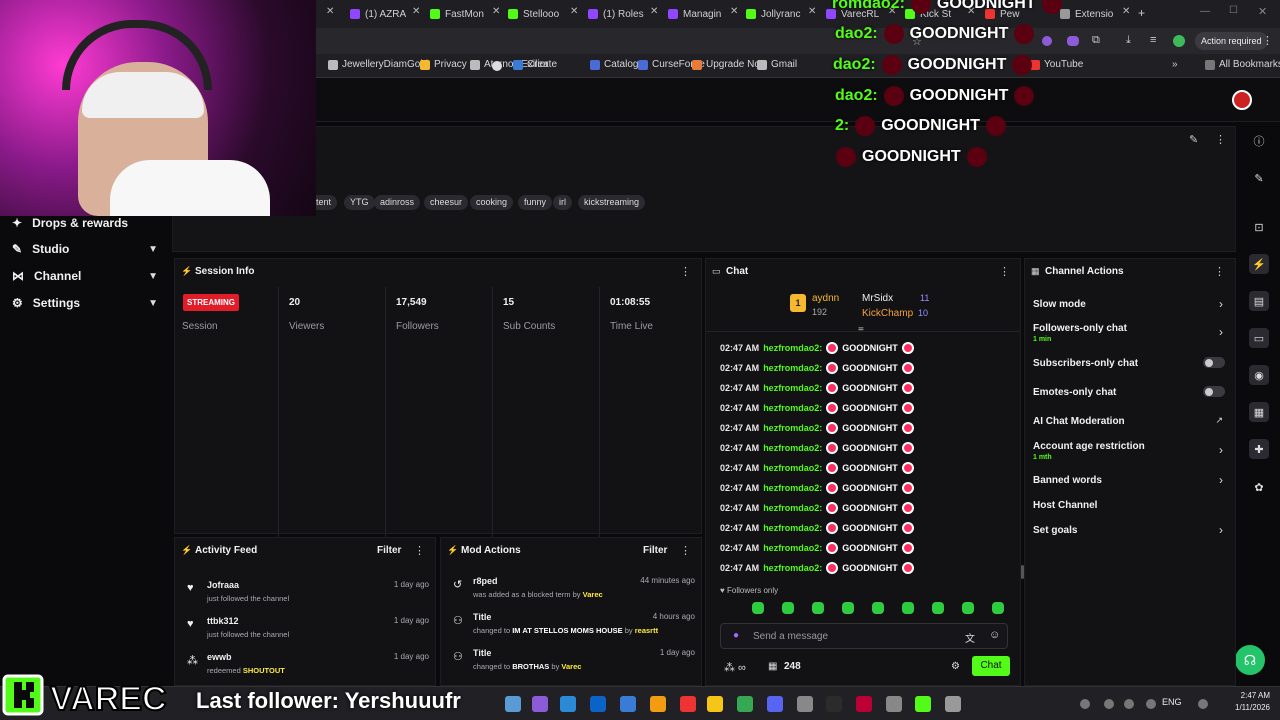 The image size is (1280, 720). What do you see at coordinates (443, 64) in the screenshot?
I see `bookmark-link: Privacy` at bounding box center [443, 64].